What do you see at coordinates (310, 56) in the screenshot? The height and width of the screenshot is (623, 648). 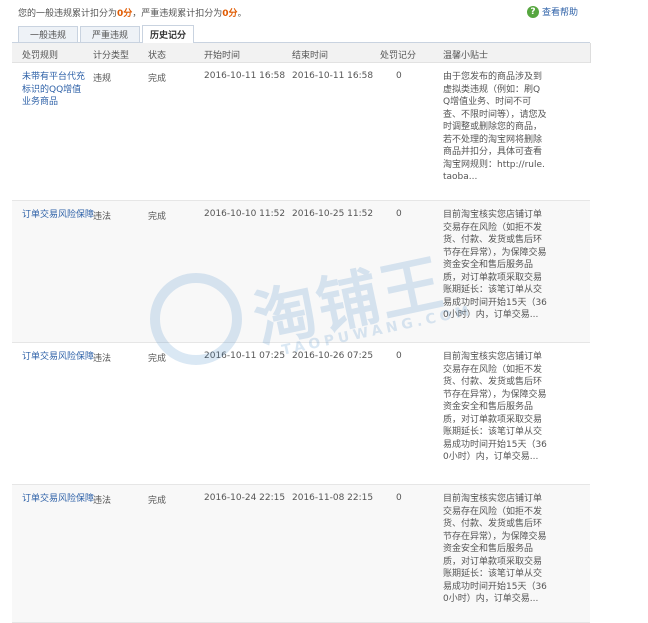 I see `col-end: 结束时间` at bounding box center [310, 56].